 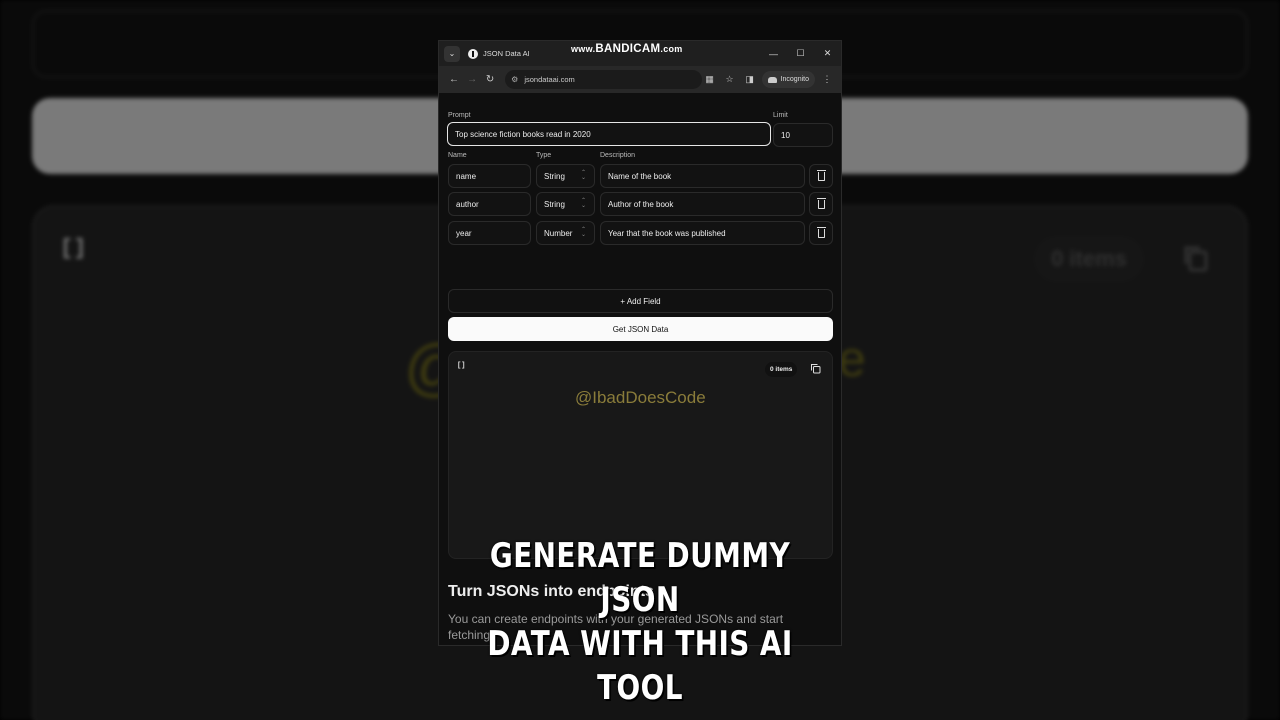 What do you see at coordinates (558, 233) in the screenshot?
I see `field-type-value: Number` at bounding box center [558, 233].